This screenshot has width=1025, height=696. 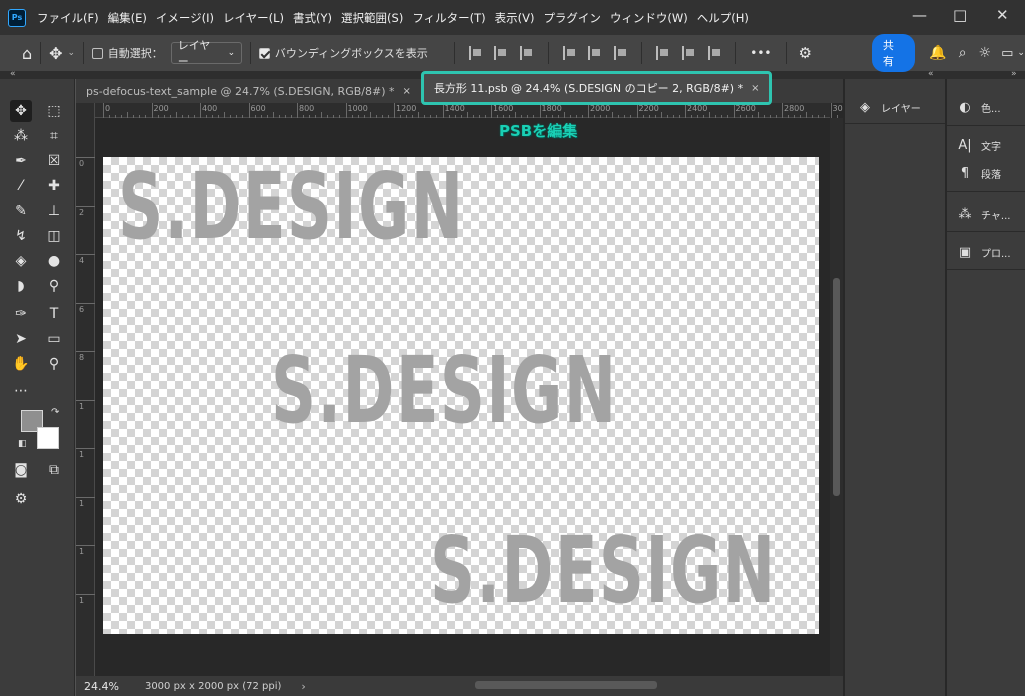 What do you see at coordinates (501, 53) in the screenshot?
I see `align-center-icon` at bounding box center [501, 53].